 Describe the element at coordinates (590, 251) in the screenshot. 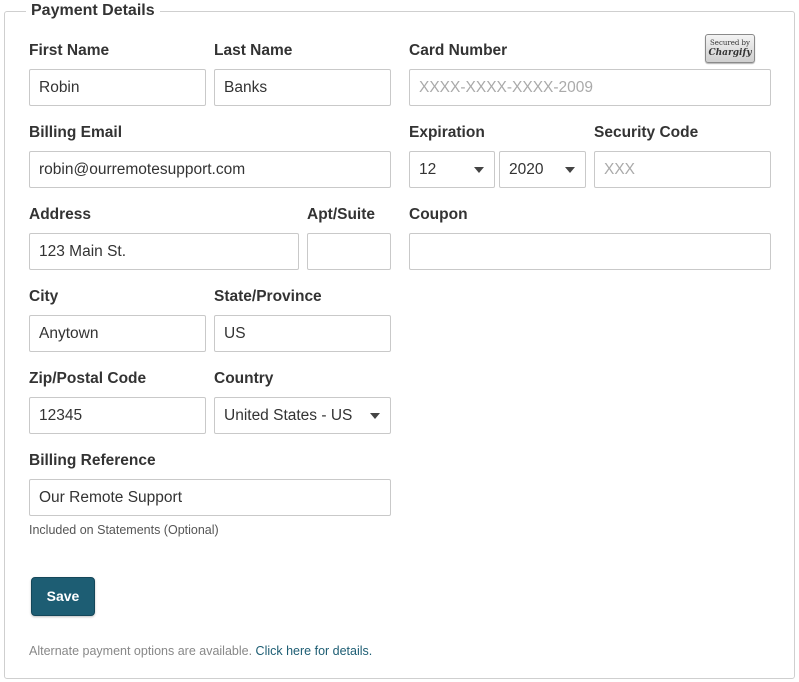

I see `coupon-input` at that location.